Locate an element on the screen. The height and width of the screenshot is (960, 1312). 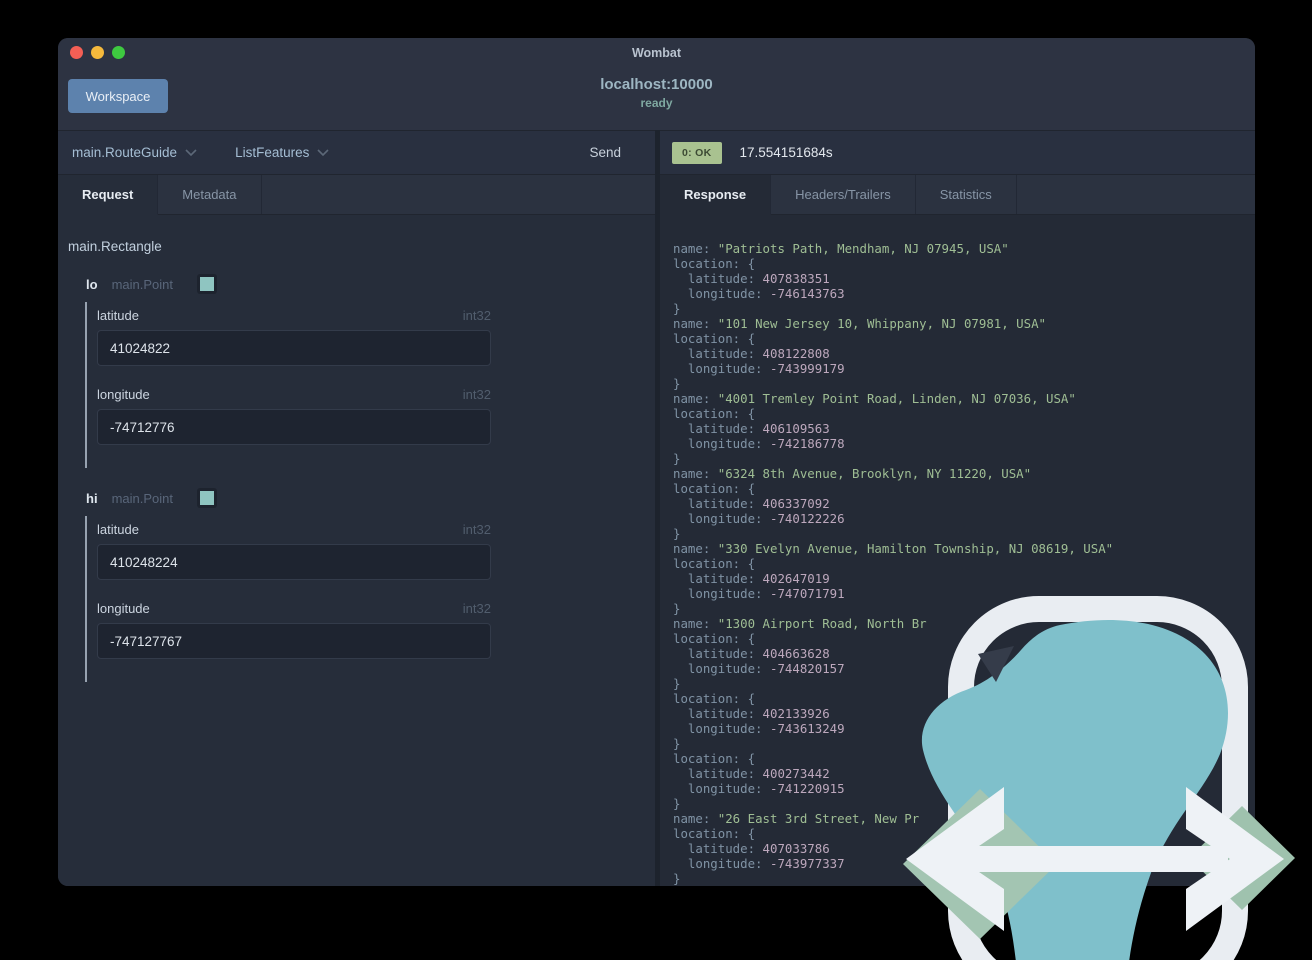
field-hi-group: latitude int32 longitude int32 is located at coordinates (370, 599).